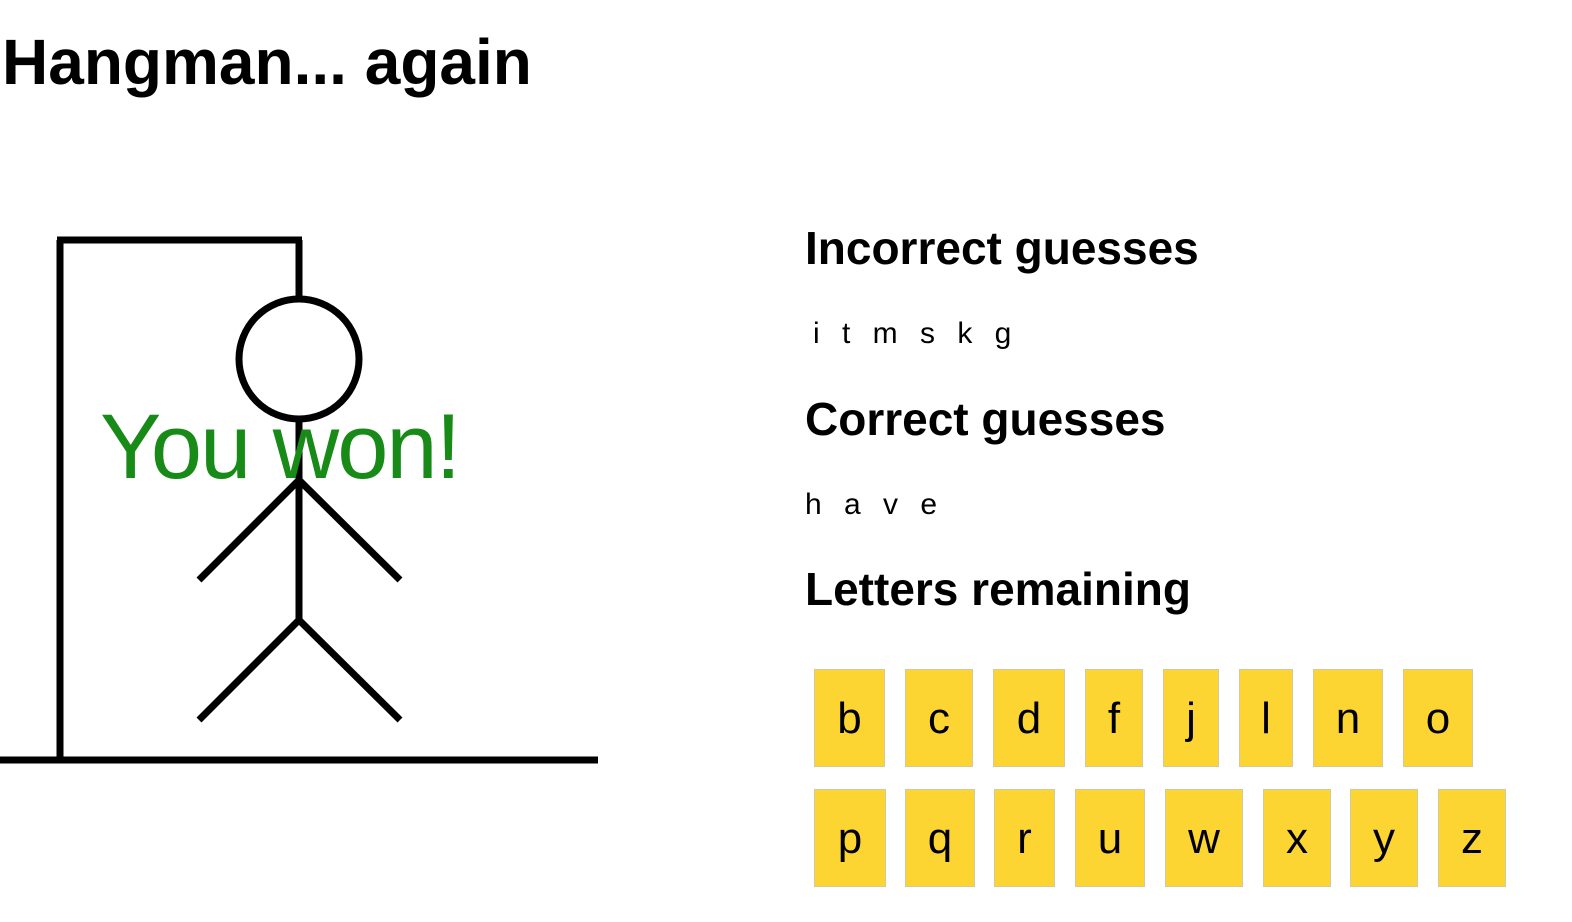 The image size is (1572, 922). What do you see at coordinates (916, 333) in the screenshot?
I see `incorrect-guesses-list: i t m s k g` at bounding box center [916, 333].